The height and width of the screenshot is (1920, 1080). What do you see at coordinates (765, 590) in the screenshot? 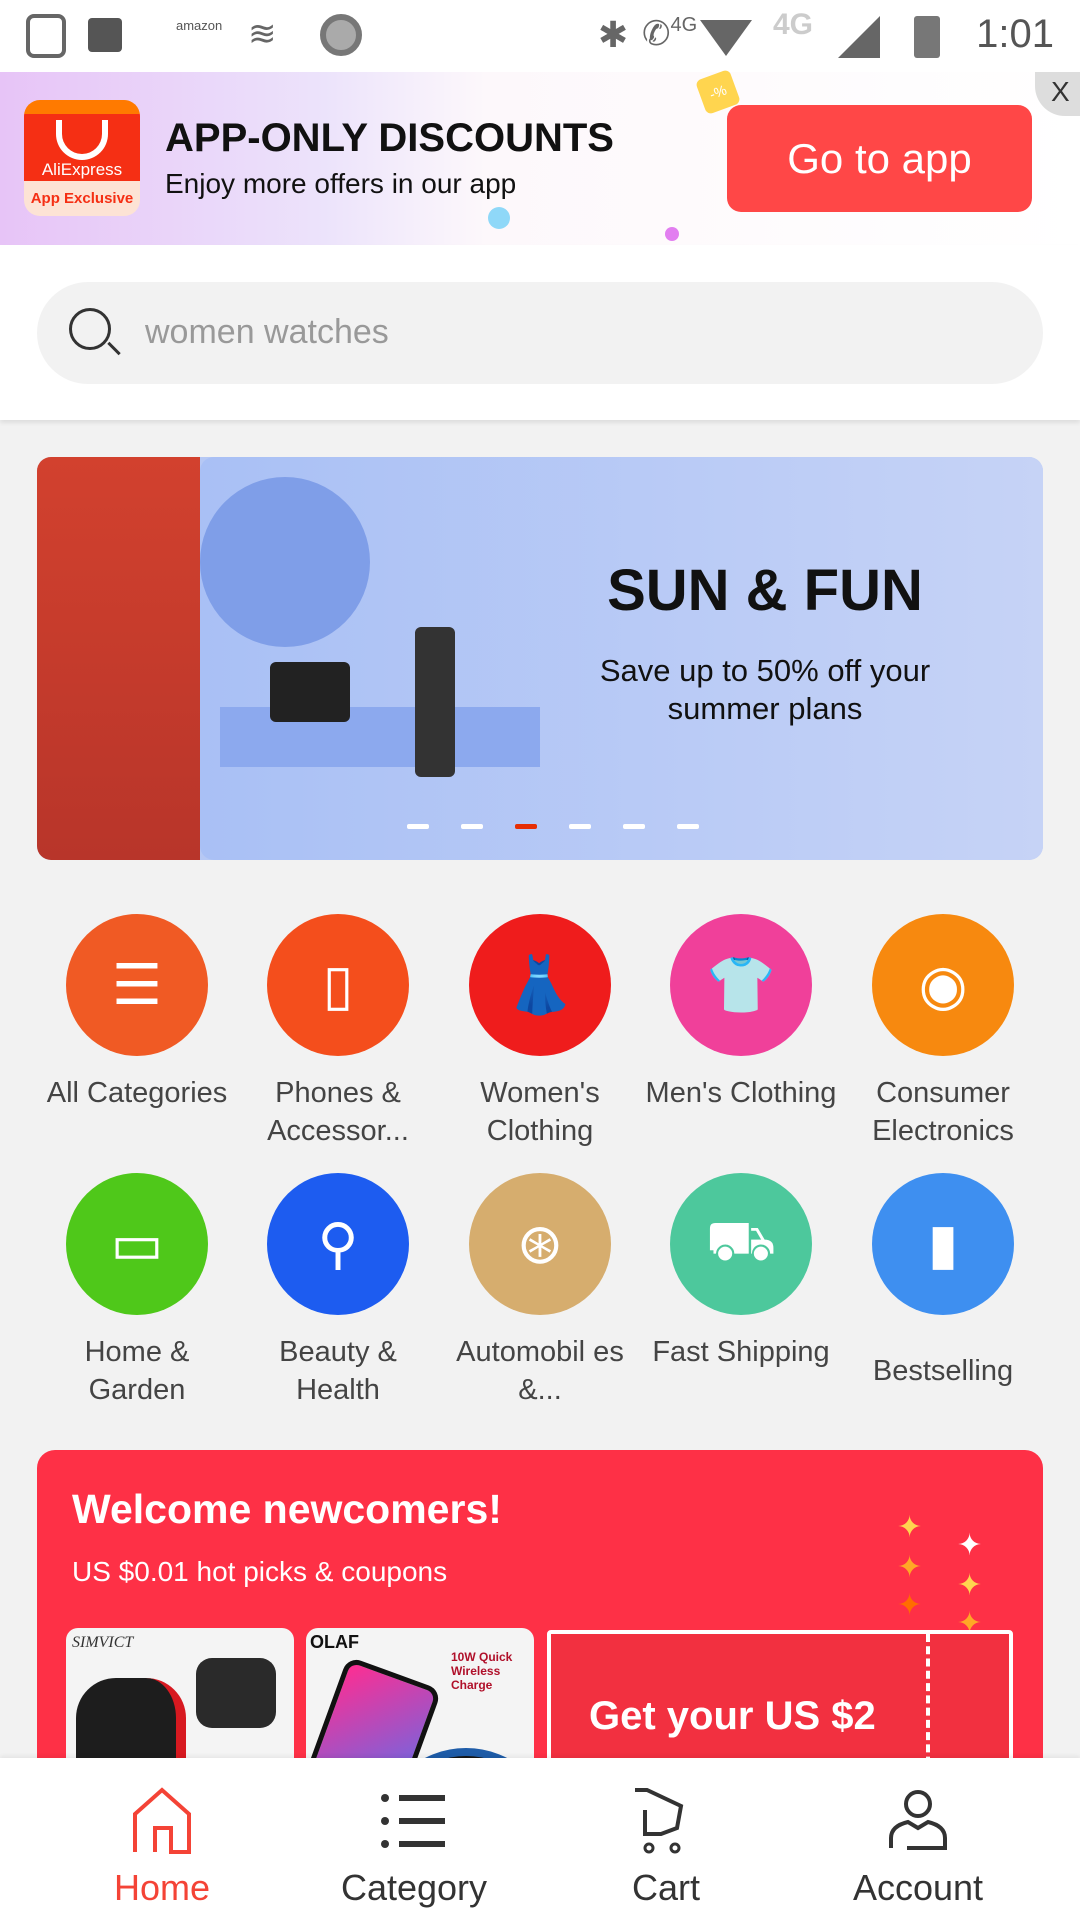
I see `carousel-title: SUN & FUN` at bounding box center [765, 590].